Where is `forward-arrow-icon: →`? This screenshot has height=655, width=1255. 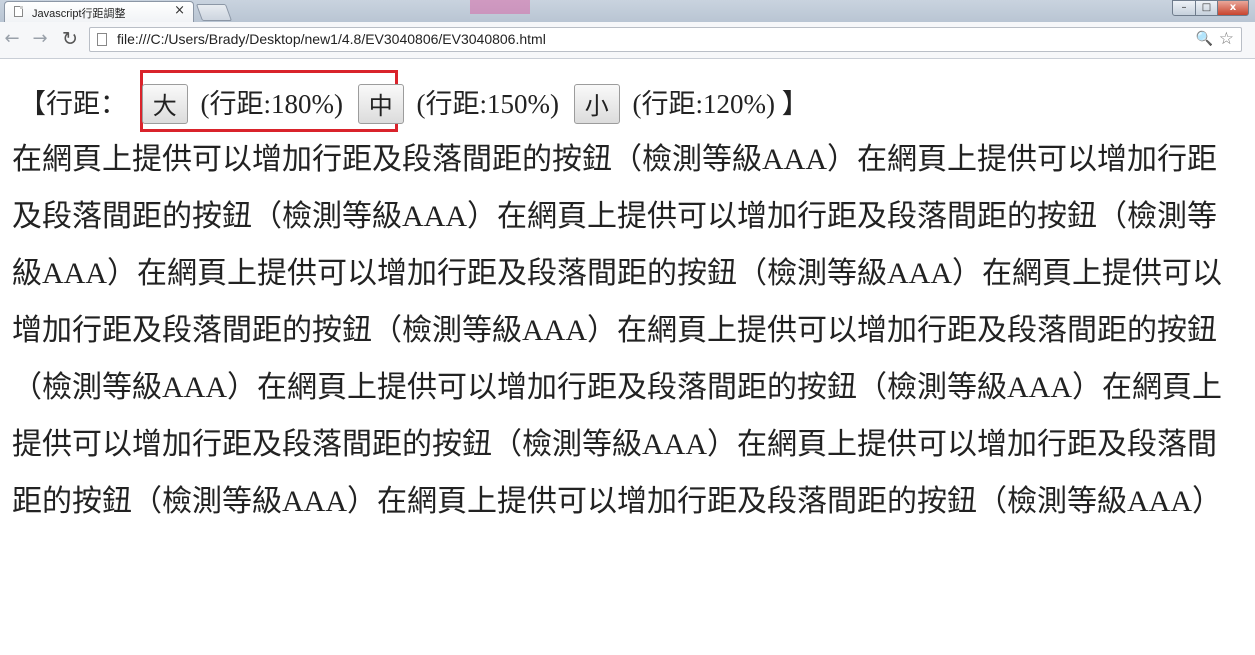
forward-arrow-icon: → is located at coordinates (40, 39).